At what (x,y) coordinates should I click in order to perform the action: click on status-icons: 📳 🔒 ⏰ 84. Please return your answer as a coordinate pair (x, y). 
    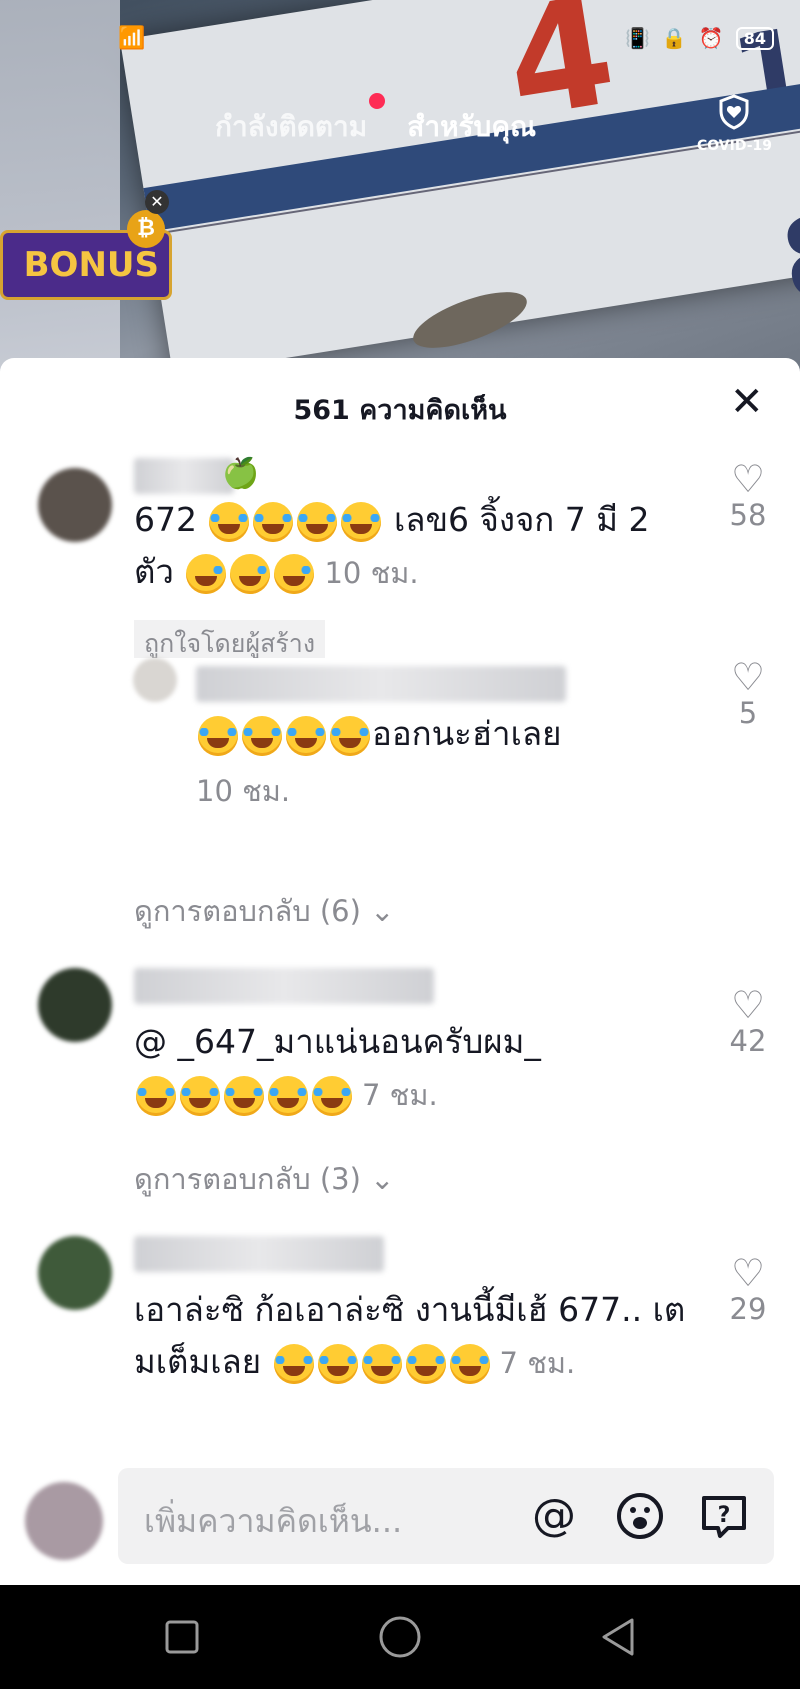
    Looking at the image, I should click on (699, 38).